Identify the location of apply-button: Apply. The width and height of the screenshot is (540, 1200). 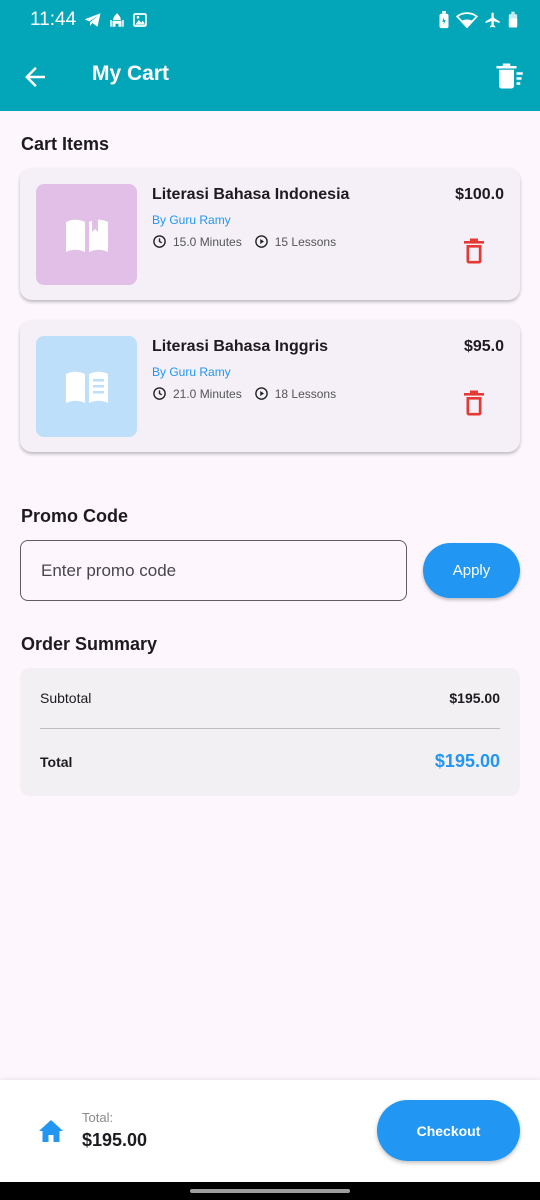
(471, 570).